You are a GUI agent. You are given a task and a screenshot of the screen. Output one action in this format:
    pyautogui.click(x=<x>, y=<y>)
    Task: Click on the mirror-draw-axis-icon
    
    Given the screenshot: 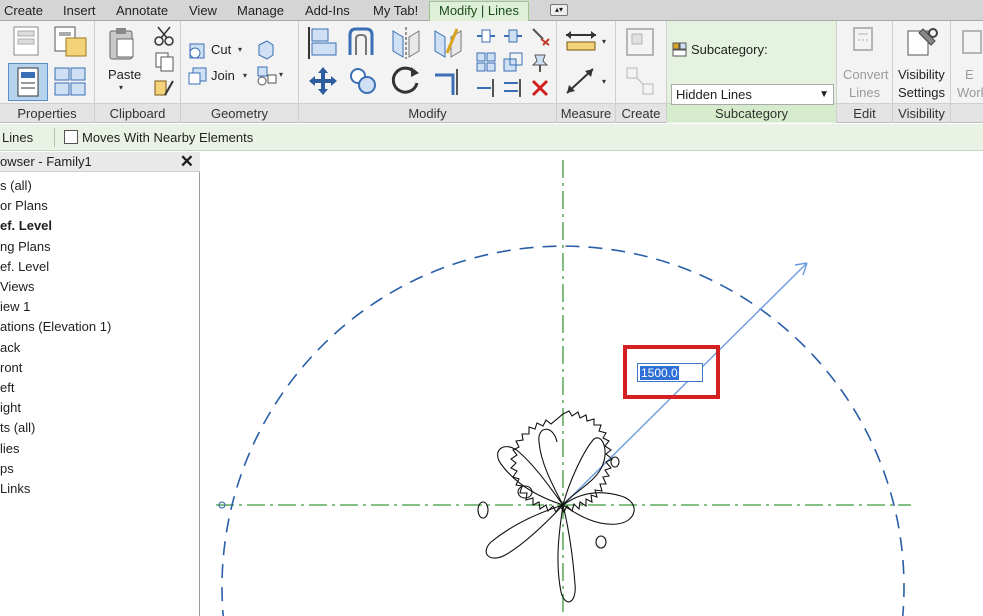 What is the action you would take?
    pyautogui.click(x=449, y=43)
    